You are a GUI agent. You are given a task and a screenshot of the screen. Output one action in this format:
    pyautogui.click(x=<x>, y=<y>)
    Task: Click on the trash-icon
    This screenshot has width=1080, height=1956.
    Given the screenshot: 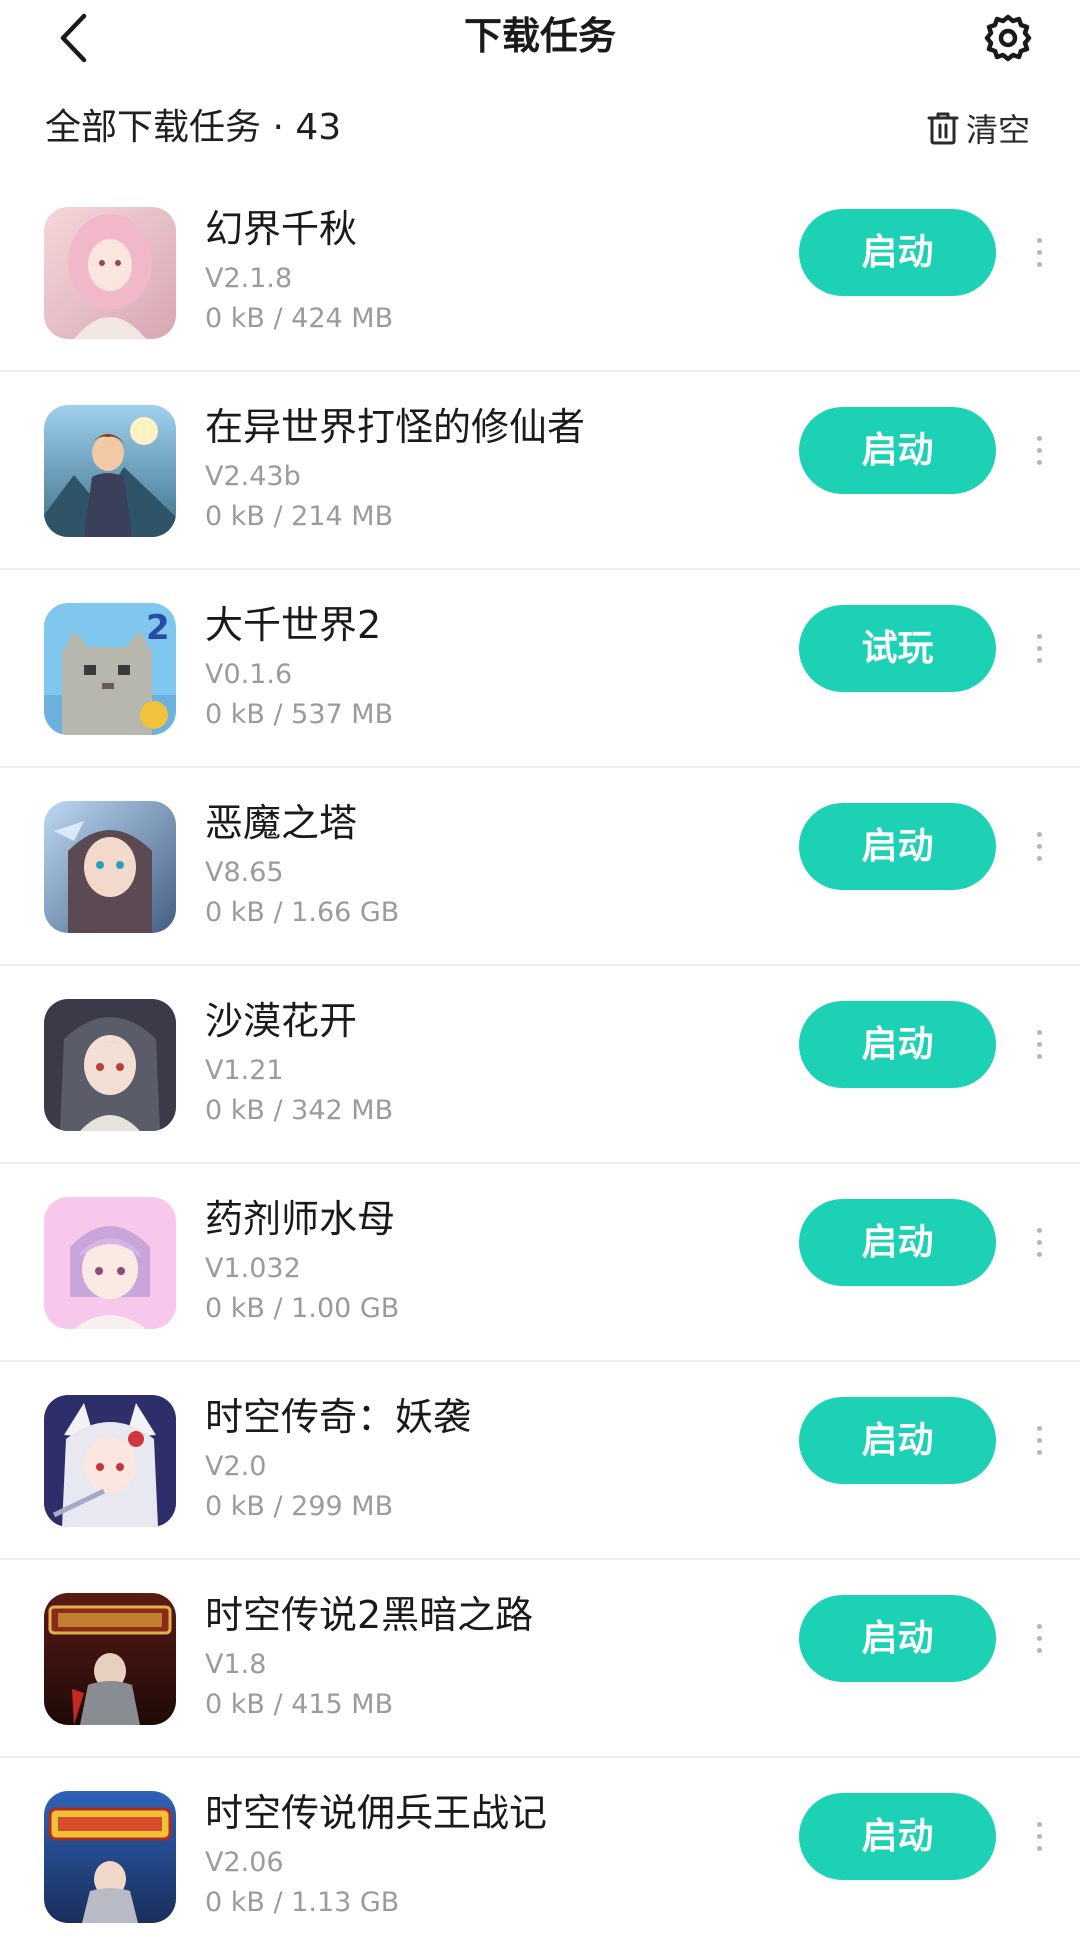 What is the action you would take?
    pyautogui.click(x=943, y=128)
    